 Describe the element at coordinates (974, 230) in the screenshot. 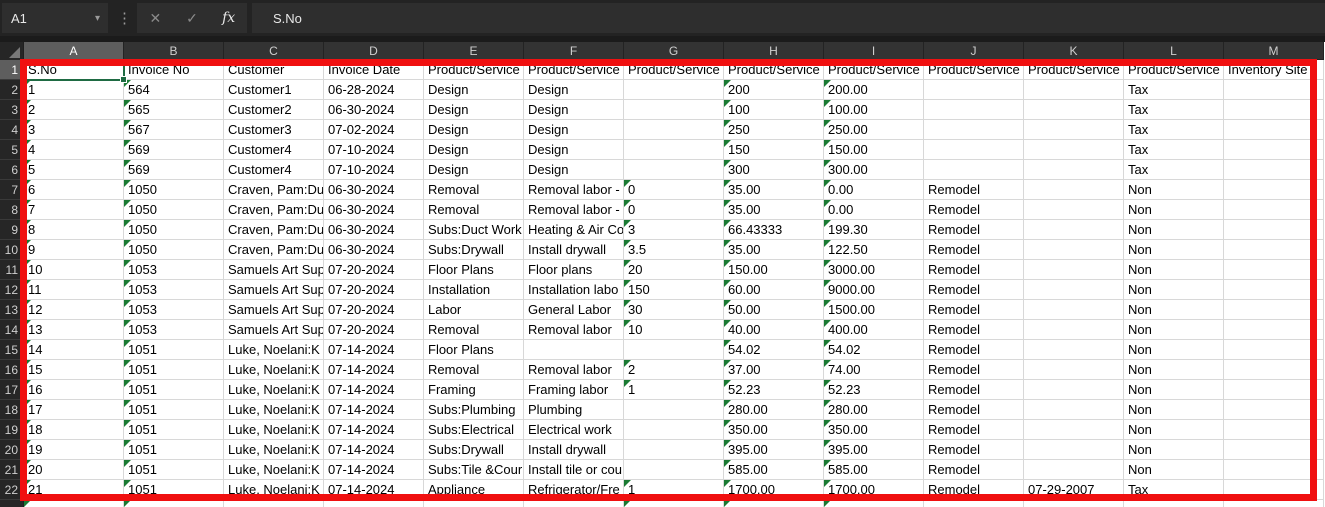

I see `cell-J9: Remodel` at that location.